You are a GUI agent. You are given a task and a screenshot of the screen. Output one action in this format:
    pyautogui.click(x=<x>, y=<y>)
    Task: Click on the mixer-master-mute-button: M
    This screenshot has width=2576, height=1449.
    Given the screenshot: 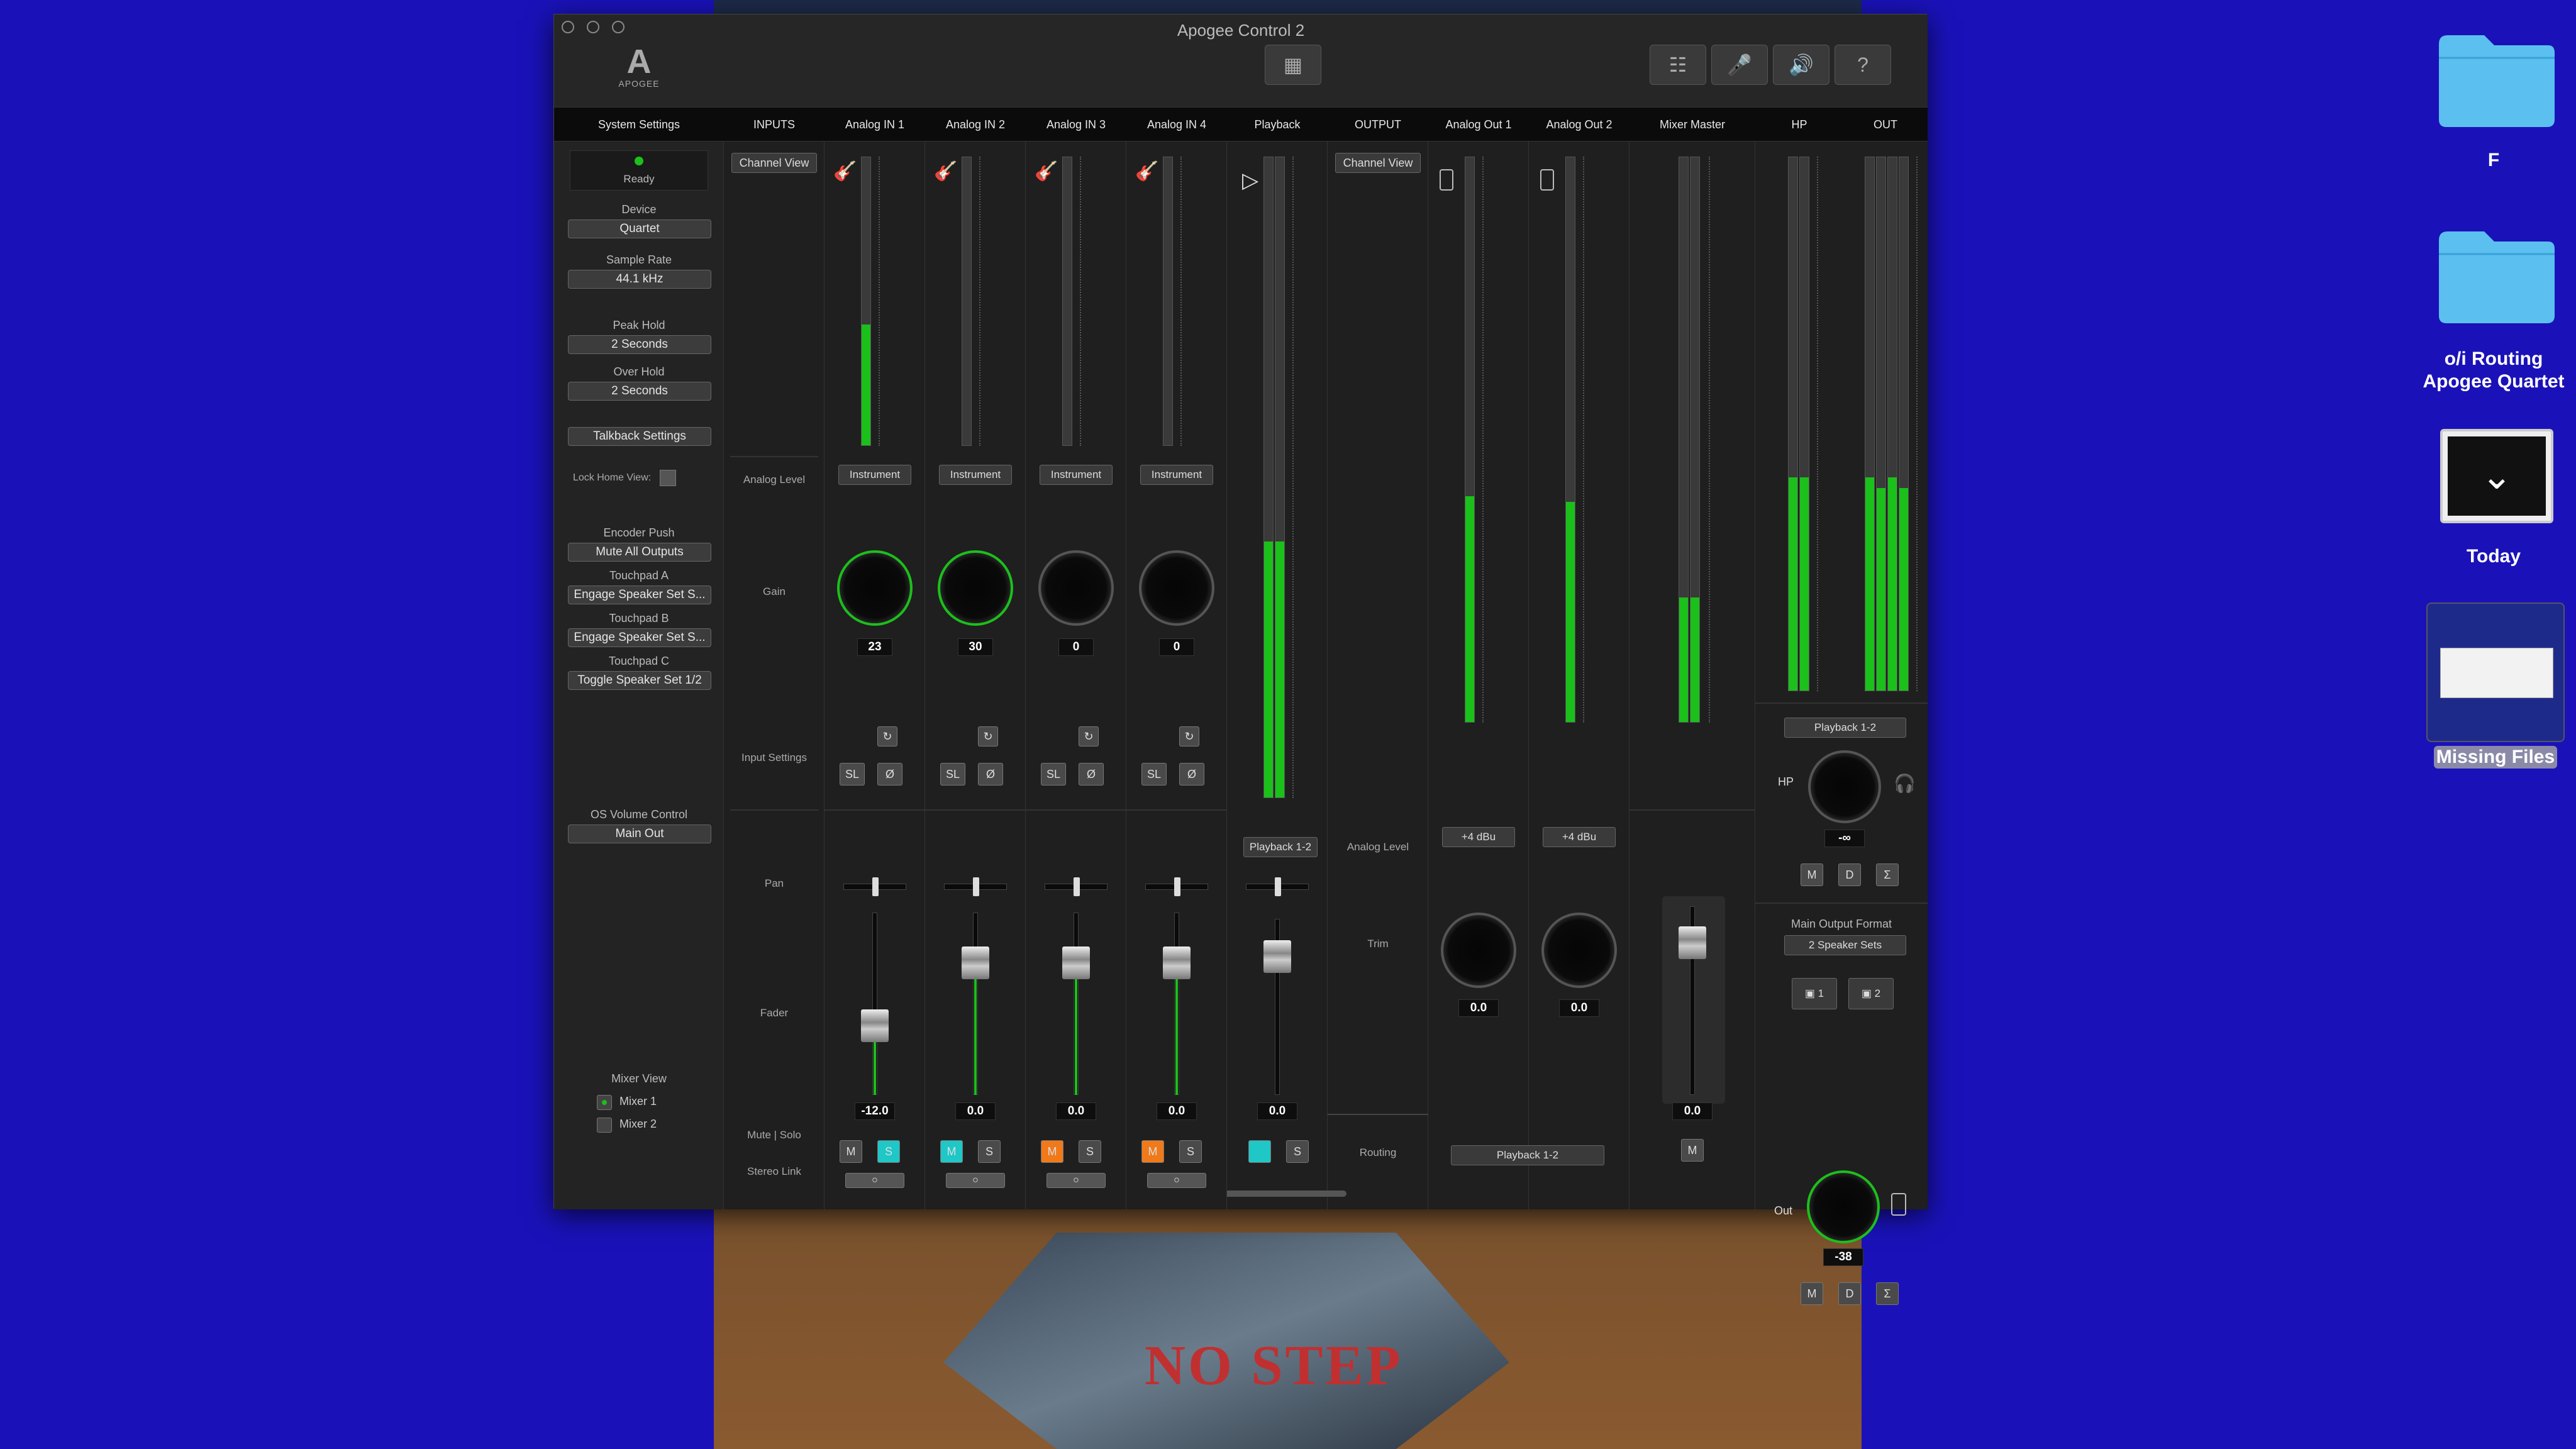 What is the action you would take?
    pyautogui.click(x=1692, y=1150)
    